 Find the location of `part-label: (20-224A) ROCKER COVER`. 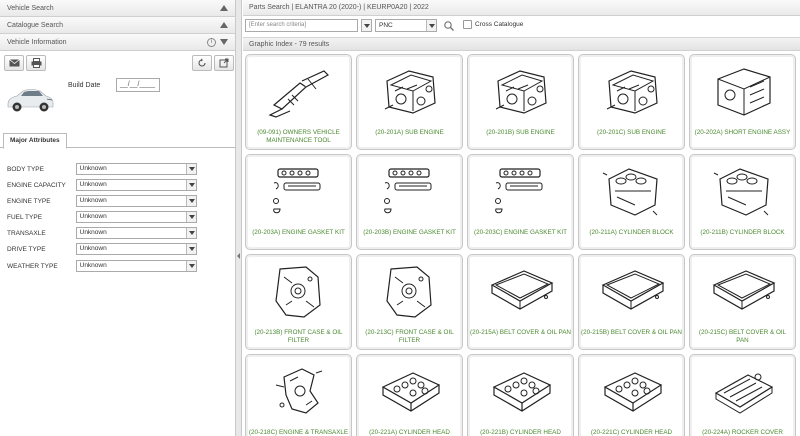

part-label: (20-224A) ROCKER COVER is located at coordinates (742, 432).